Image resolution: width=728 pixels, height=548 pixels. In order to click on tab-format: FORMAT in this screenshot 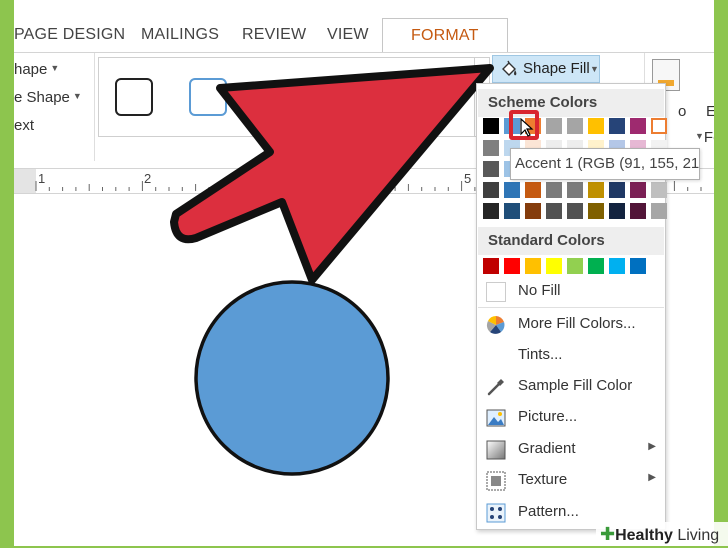, I will do `click(445, 36)`.